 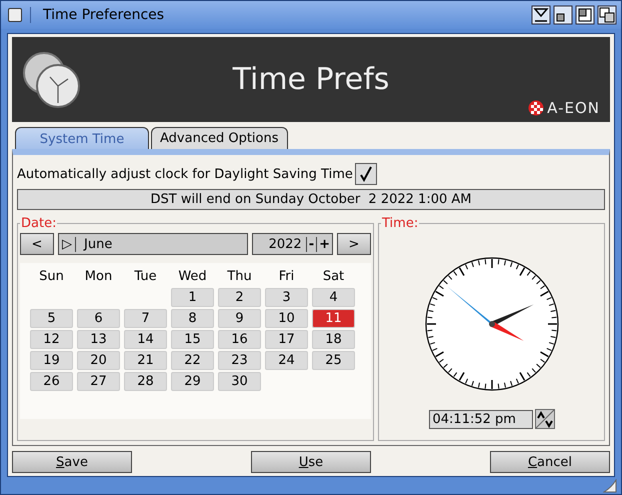 What do you see at coordinates (192, 318) in the screenshot?
I see `day-button: 8` at bounding box center [192, 318].